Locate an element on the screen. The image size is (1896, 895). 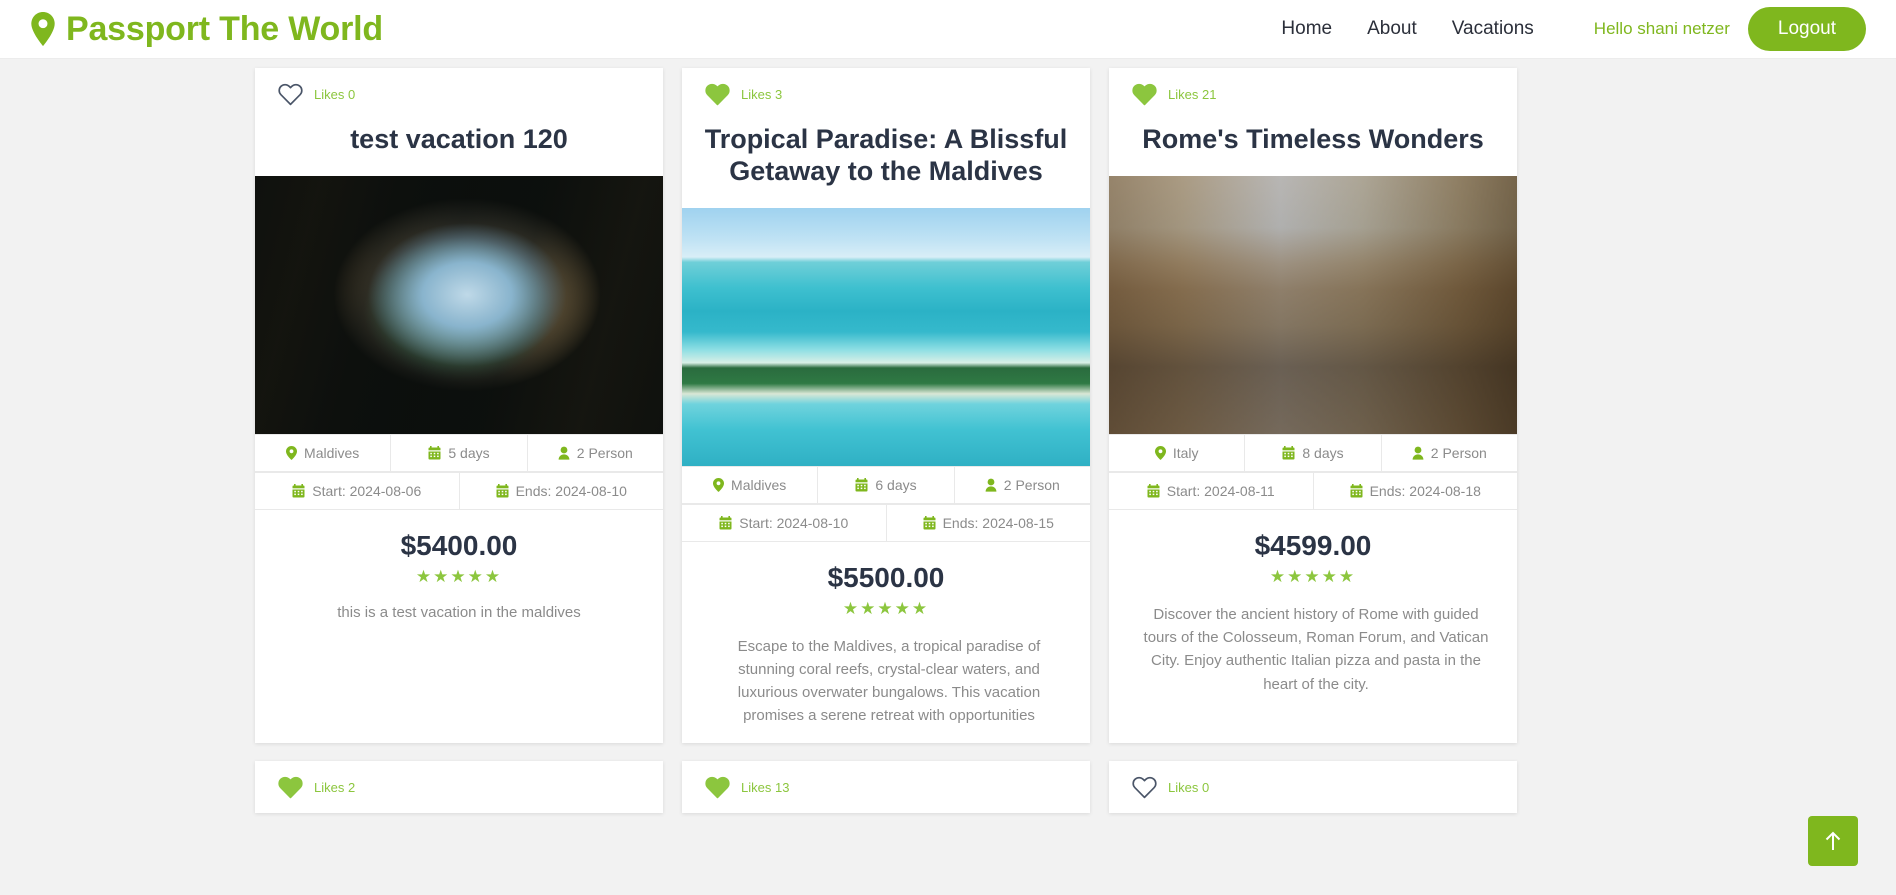
main-nav: Home About Vacations is located at coordinates (1407, 29).